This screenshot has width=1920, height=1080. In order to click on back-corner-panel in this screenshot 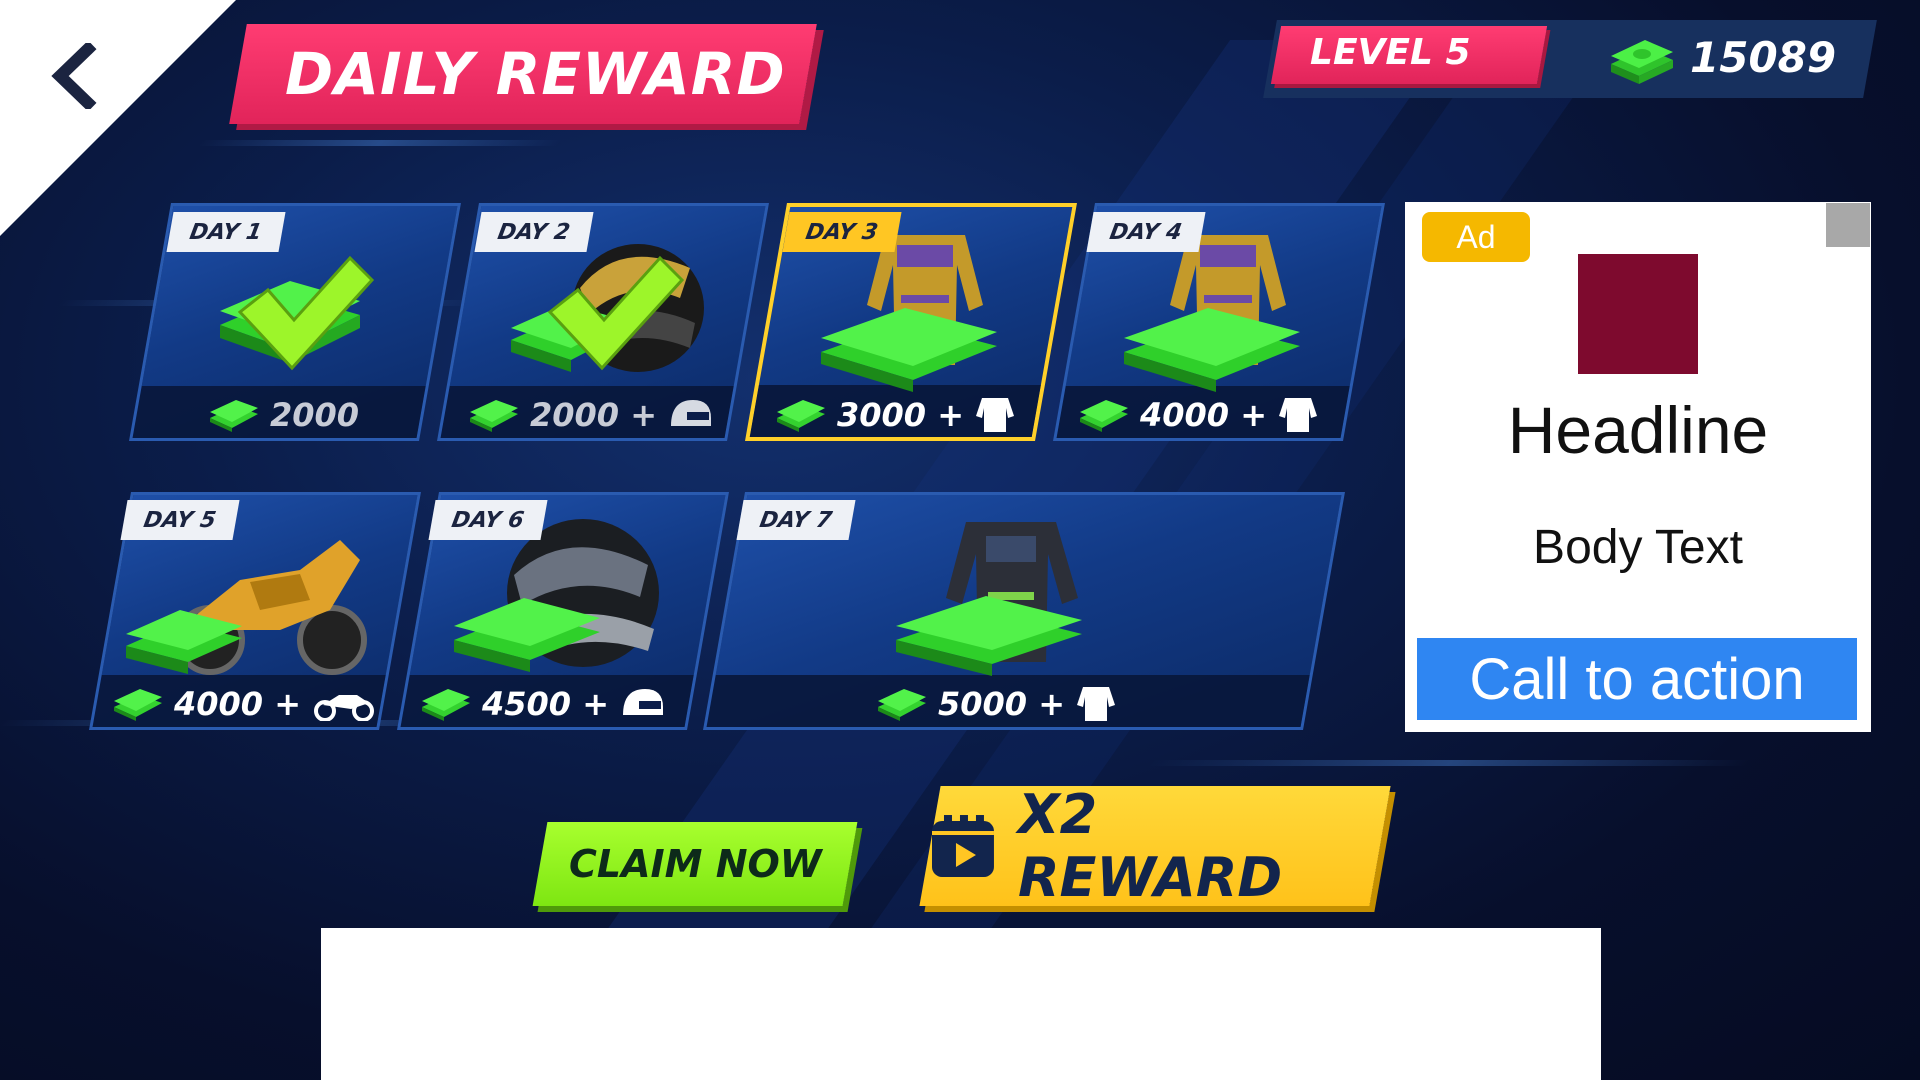, I will do `click(118, 118)`.